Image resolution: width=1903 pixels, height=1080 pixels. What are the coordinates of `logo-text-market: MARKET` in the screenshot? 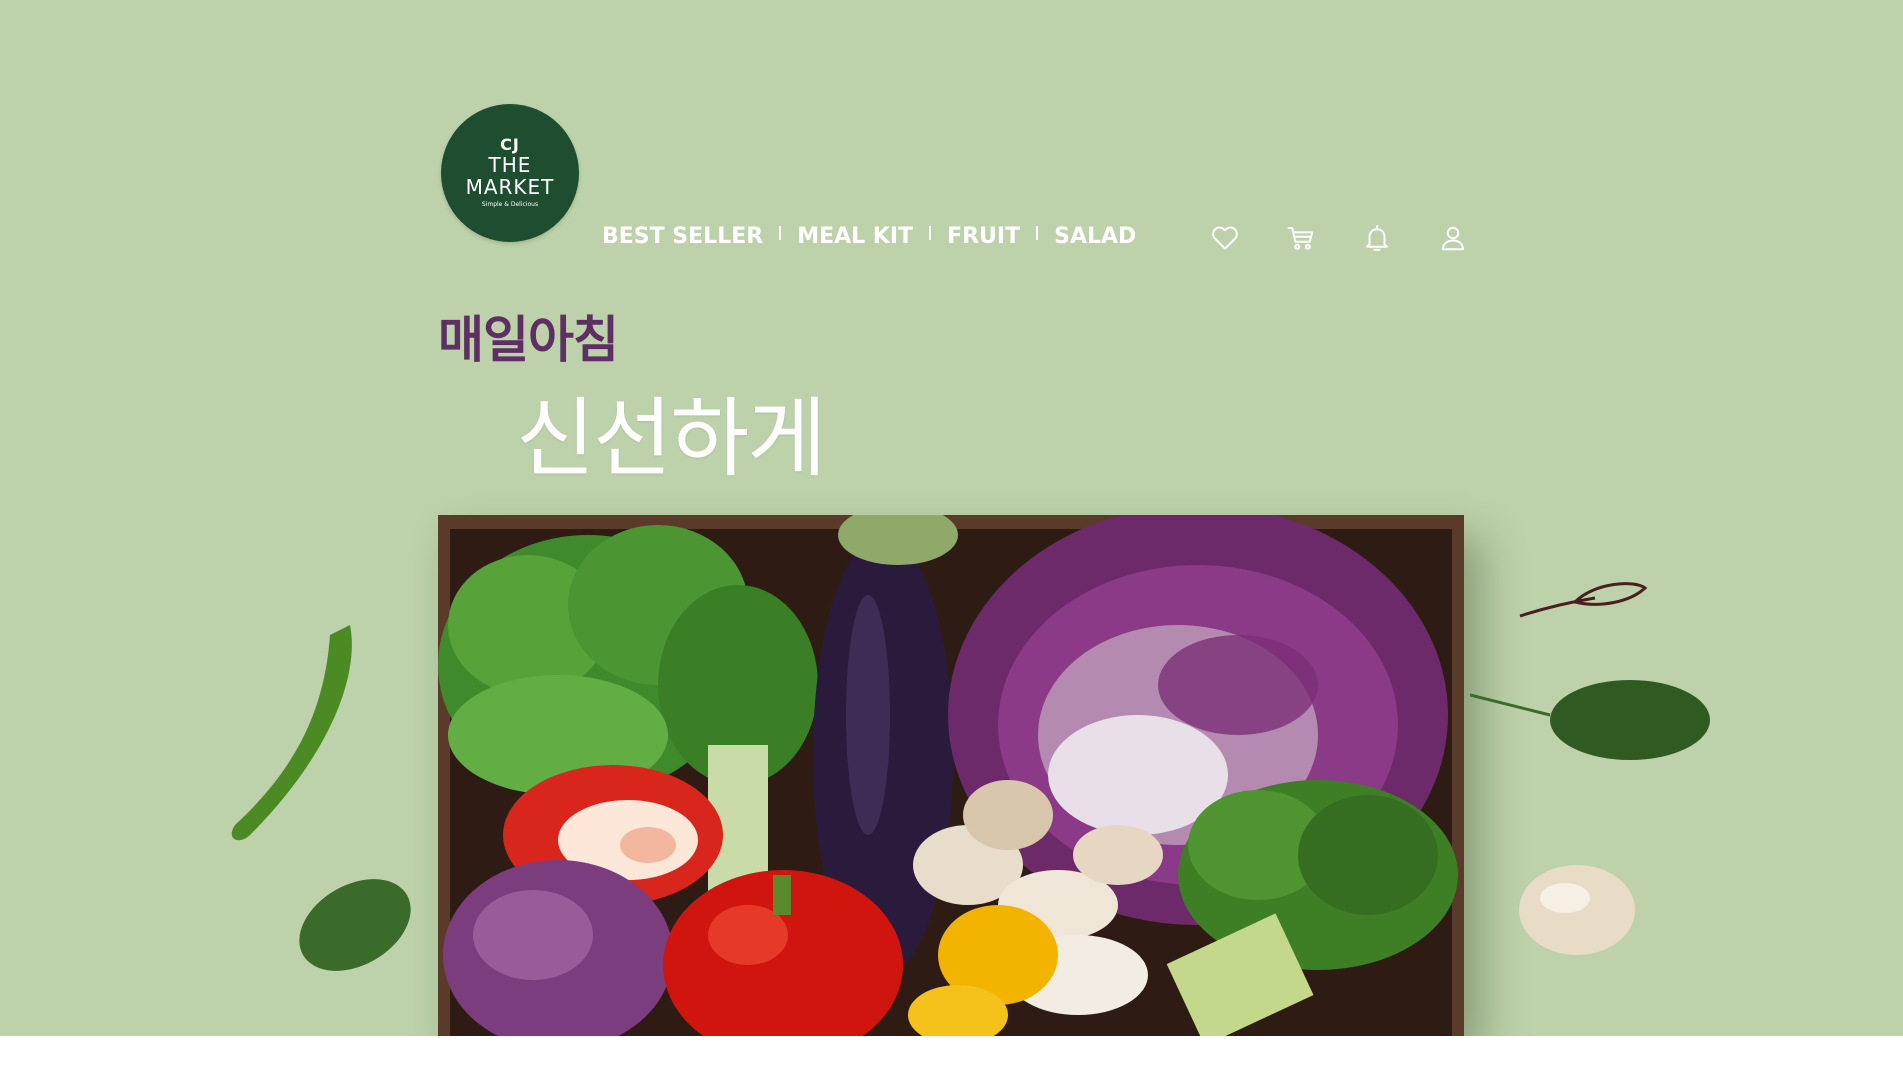 It's located at (510, 187).